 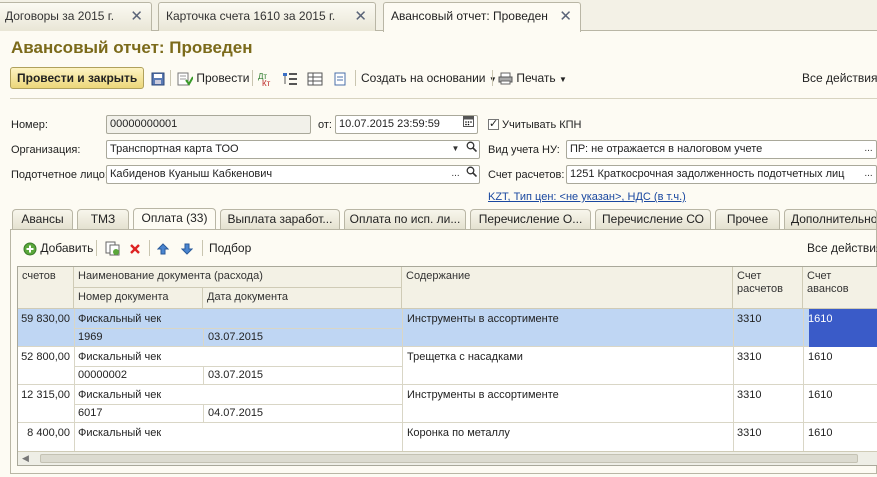 What do you see at coordinates (443, 98) in the screenshot?
I see `divider` at bounding box center [443, 98].